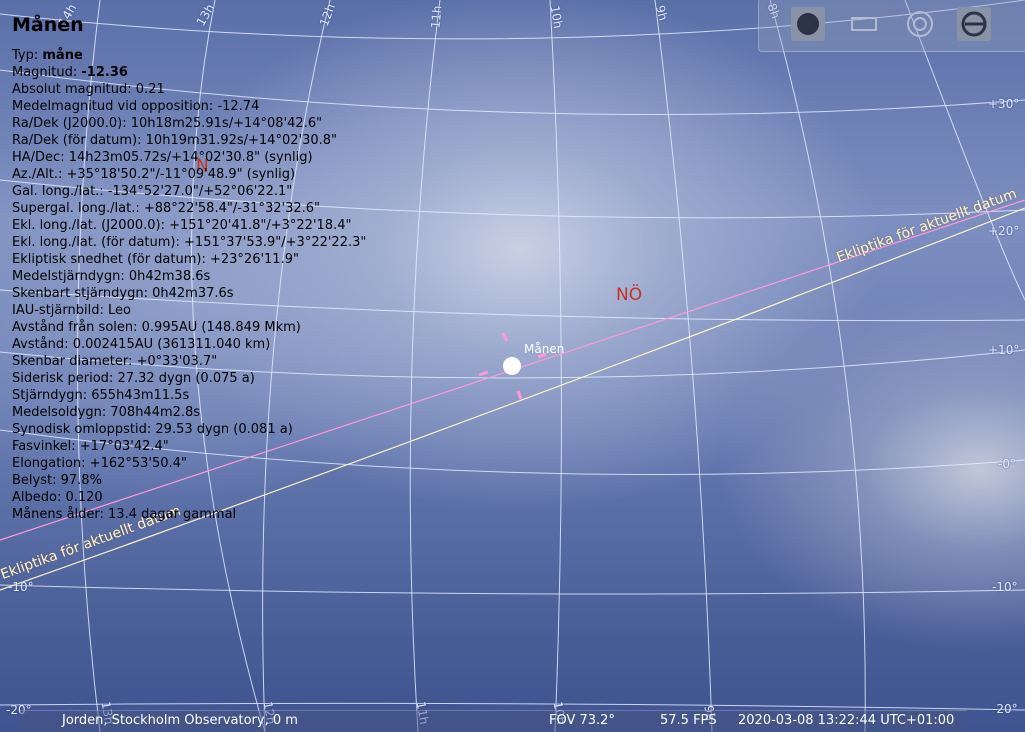 The height and width of the screenshot is (732, 1025). What do you see at coordinates (172, 514) in the screenshot?
I see `info-value: 13.4 dagar gammal` at bounding box center [172, 514].